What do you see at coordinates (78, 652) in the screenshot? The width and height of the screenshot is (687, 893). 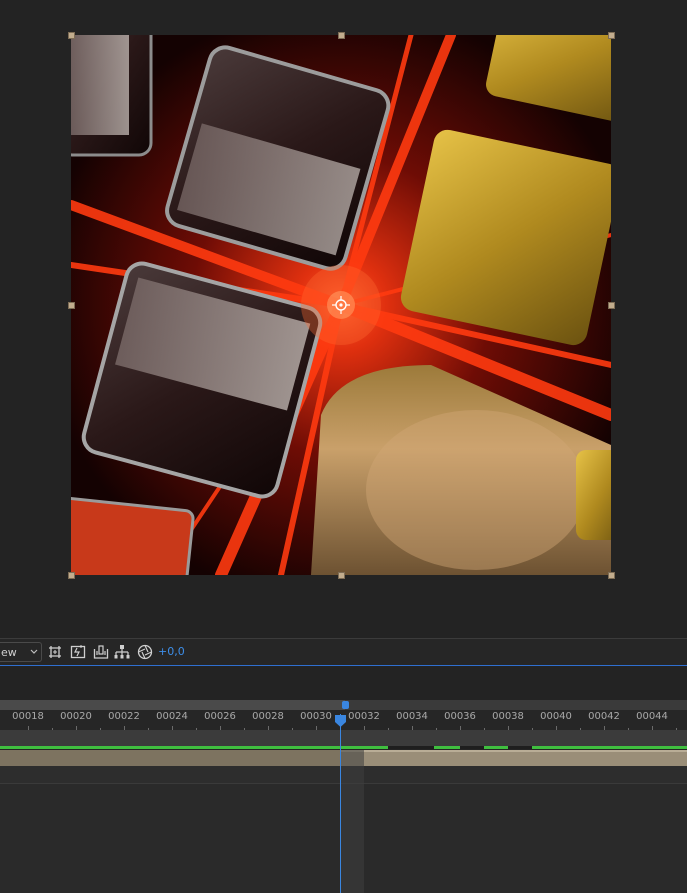 I see `snapshot-icon` at bounding box center [78, 652].